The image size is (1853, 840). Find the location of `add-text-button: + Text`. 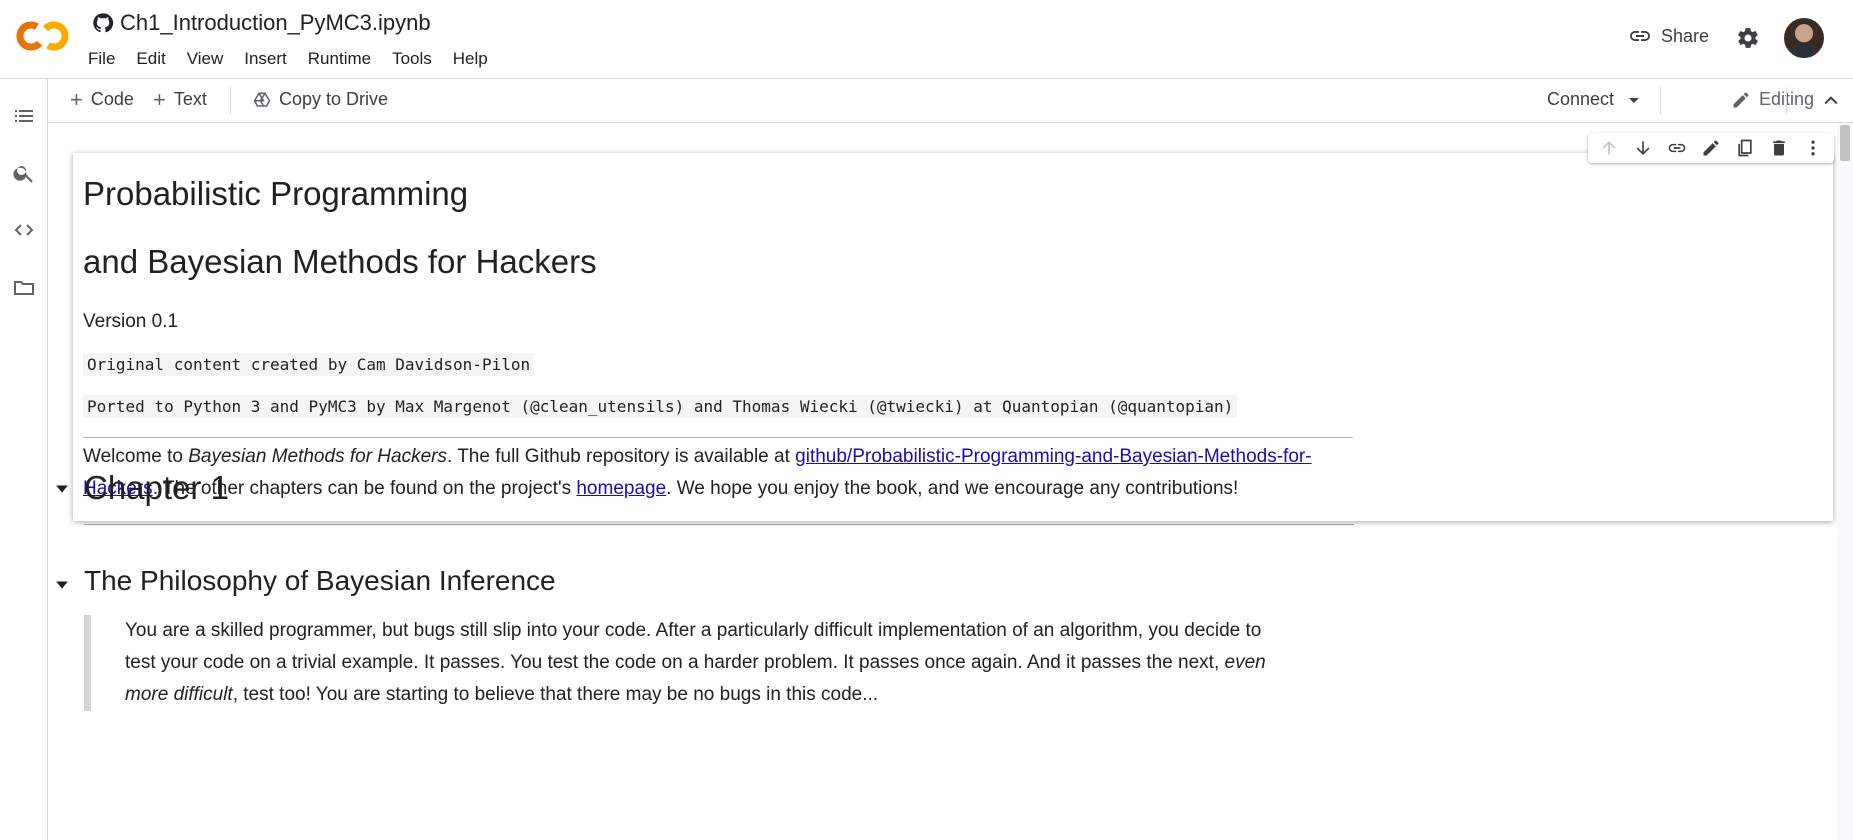

add-text-button: + Text is located at coordinates (180, 99).